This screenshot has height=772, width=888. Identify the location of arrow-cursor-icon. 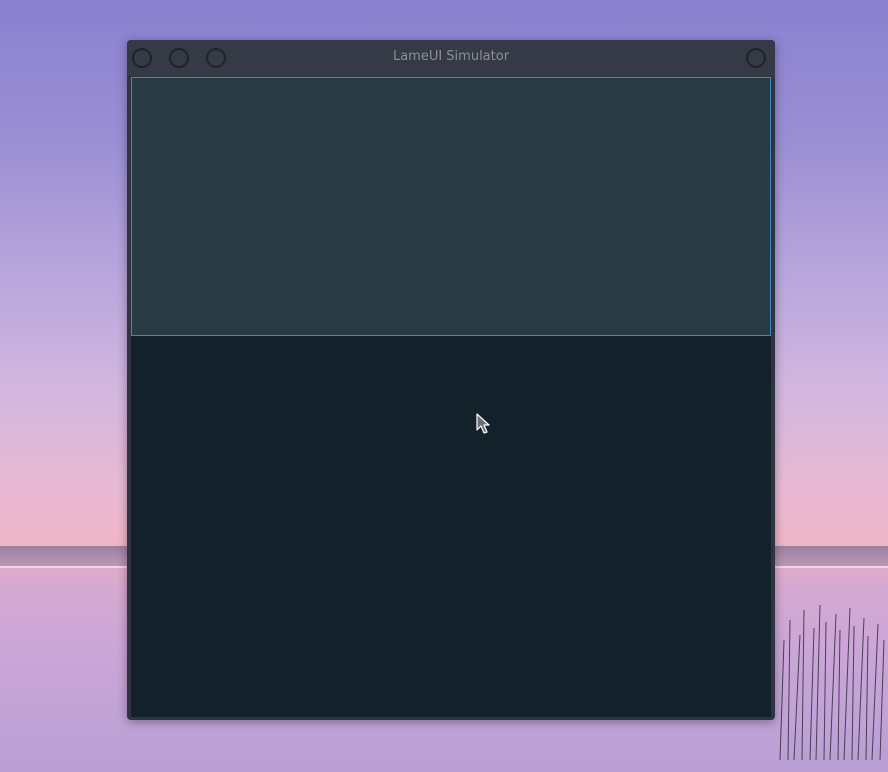
(483, 423).